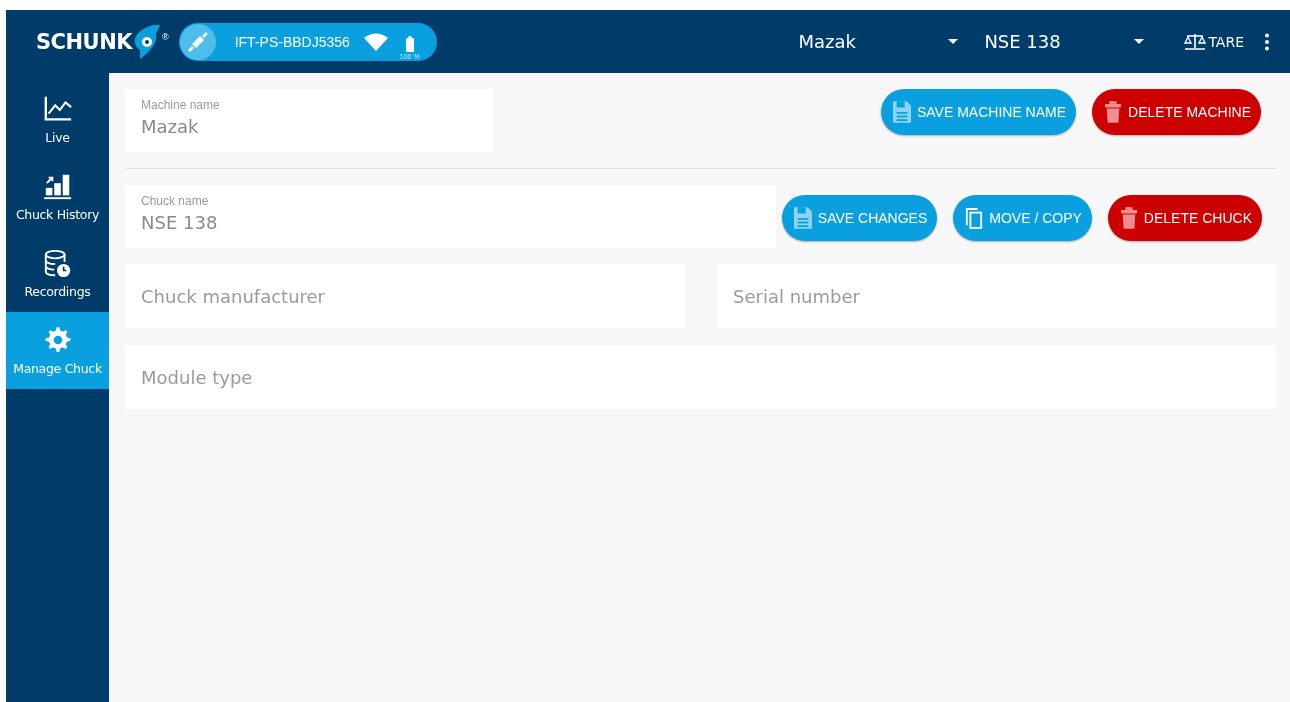 This screenshot has width=1290, height=702. I want to click on nav-item: Manage Chuck, so click(57, 350).